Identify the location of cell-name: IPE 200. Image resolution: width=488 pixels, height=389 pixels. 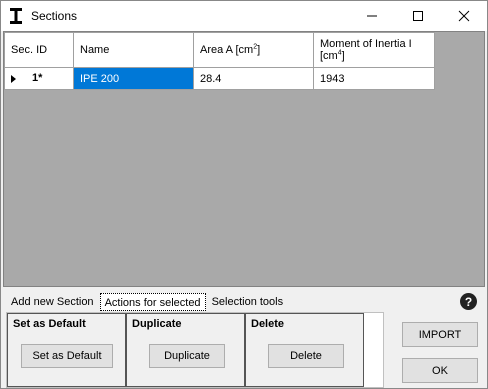
(133, 78).